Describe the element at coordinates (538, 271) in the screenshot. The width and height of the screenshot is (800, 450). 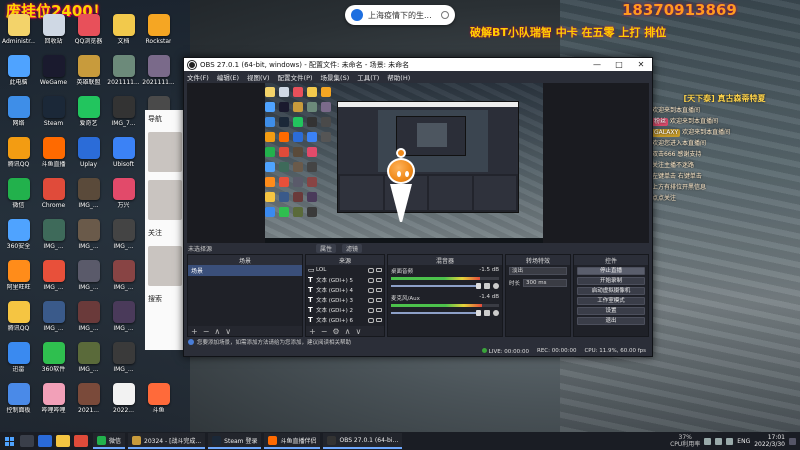
I see `transition-select: 淡出` at that location.